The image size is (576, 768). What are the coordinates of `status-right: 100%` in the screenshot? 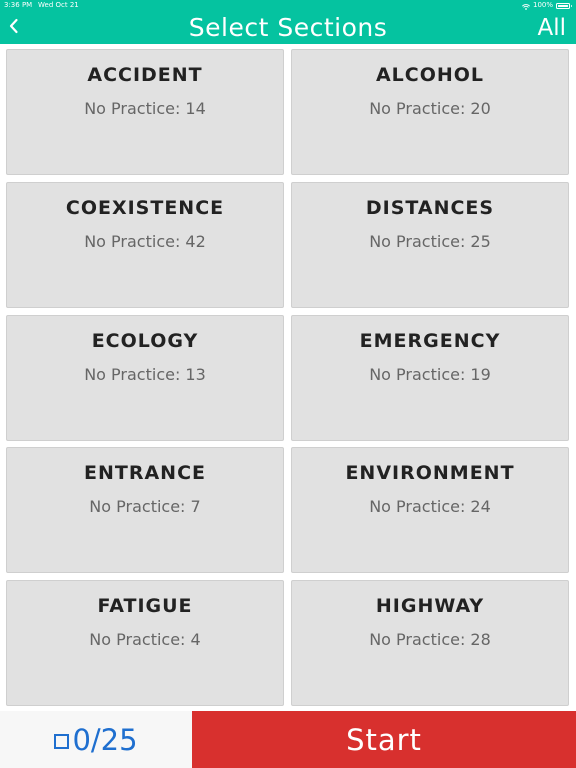 It's located at (546, 5).